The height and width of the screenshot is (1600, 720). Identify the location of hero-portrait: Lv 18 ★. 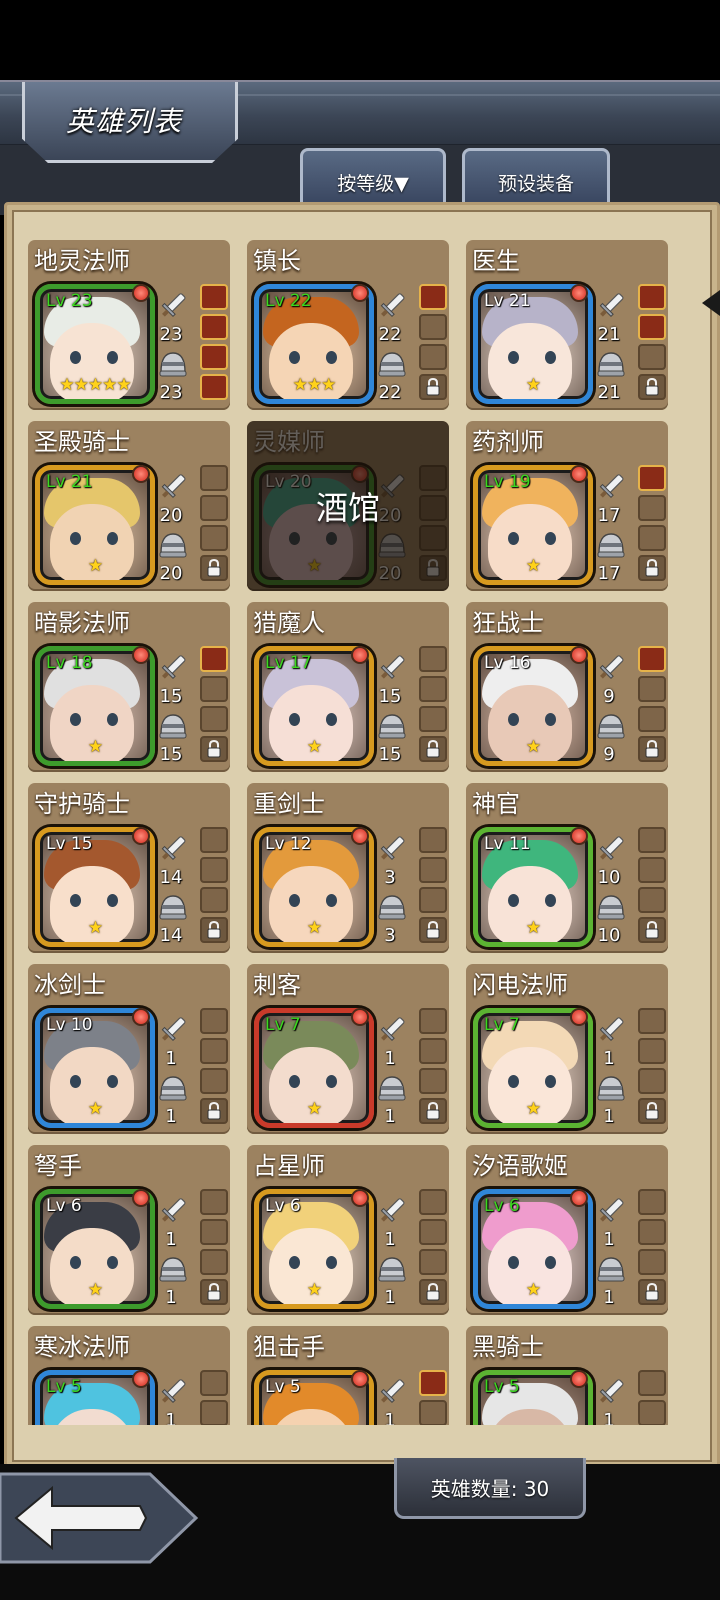
(95, 706).